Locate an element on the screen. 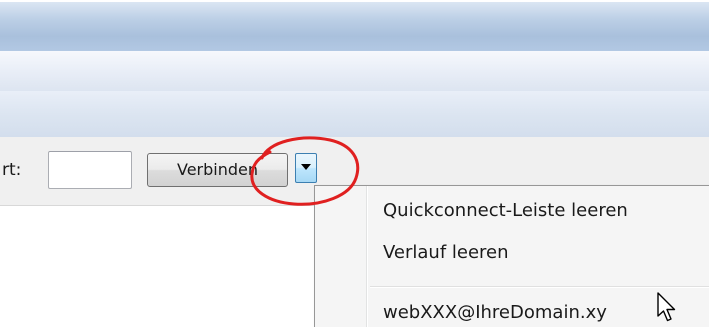  menu-item-clear-history: Verlauf leeren is located at coordinates (446, 252).